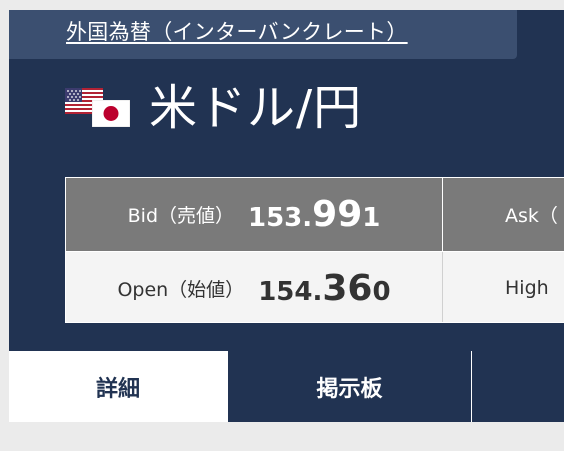  I want to click on bid-price-big: 99, so click(337, 214).